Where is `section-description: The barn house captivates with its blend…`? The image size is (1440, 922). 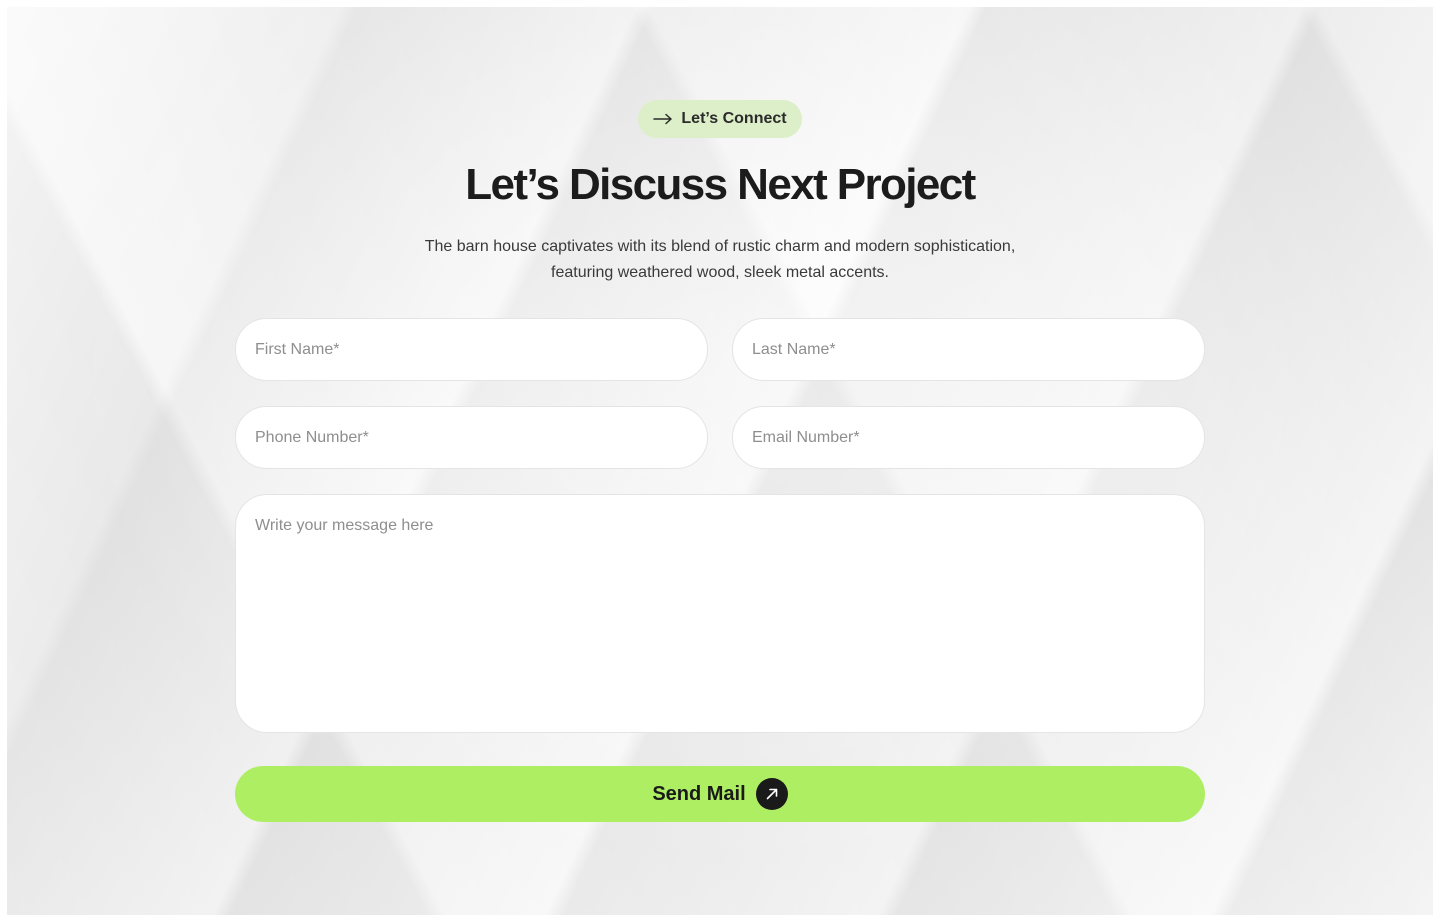 section-description: The barn house captivates with its blend… is located at coordinates (720, 260).